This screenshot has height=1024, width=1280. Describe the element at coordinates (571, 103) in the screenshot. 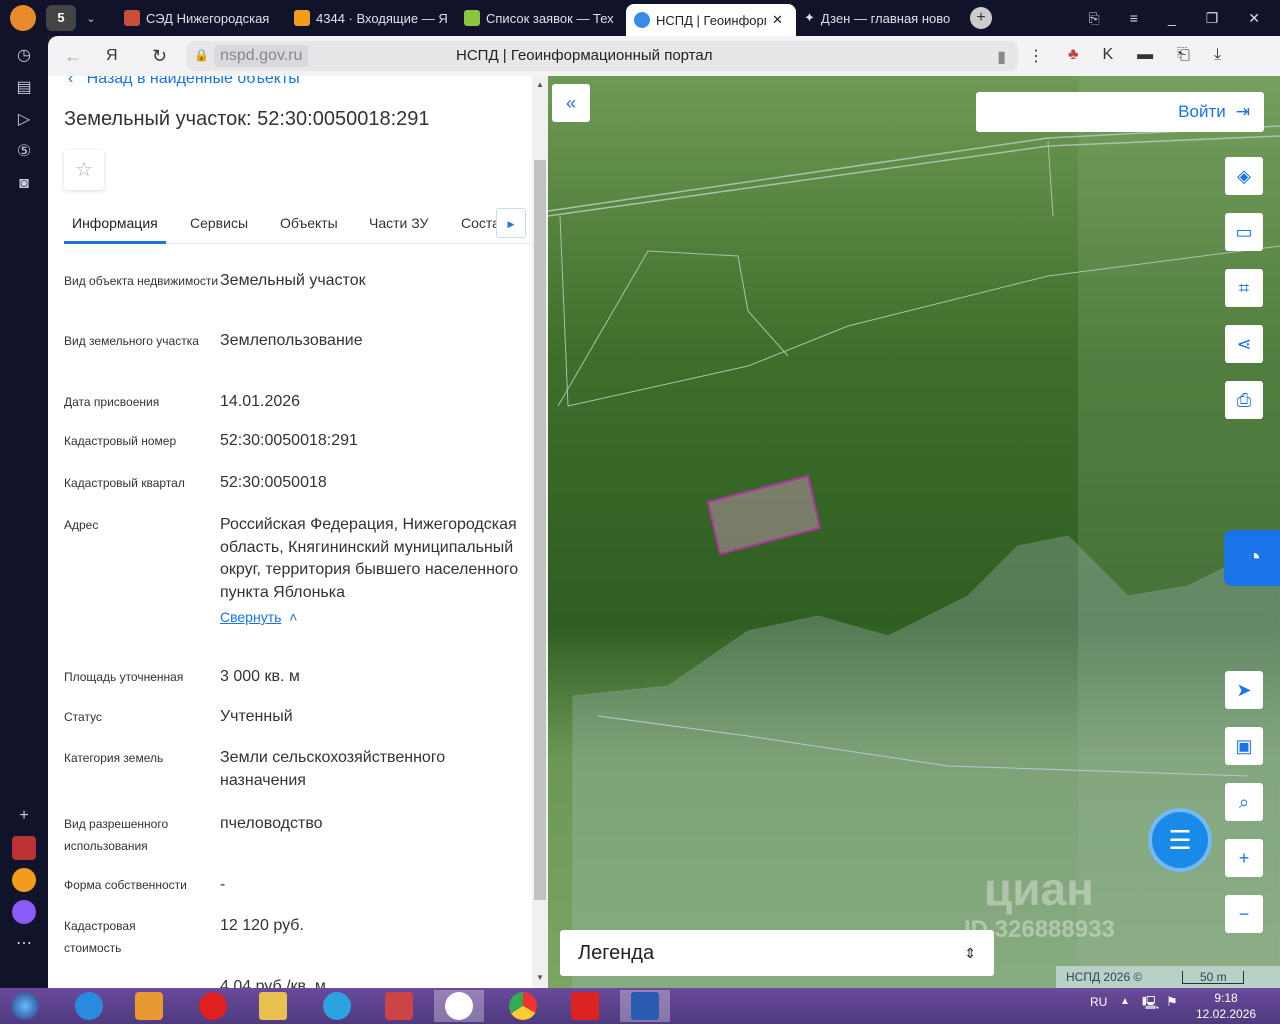

I see `collapse-panel-button: «` at that location.